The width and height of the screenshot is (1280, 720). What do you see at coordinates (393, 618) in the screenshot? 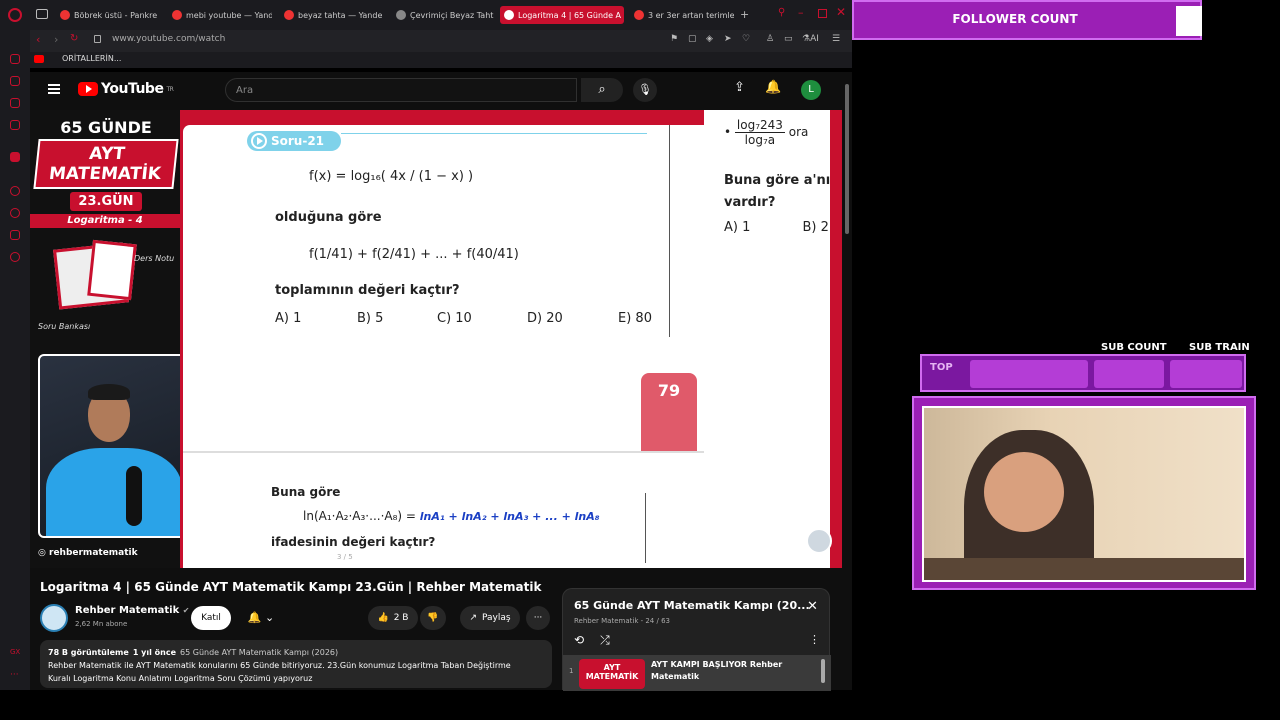
I see `like-button: 👍 2 B` at bounding box center [393, 618].